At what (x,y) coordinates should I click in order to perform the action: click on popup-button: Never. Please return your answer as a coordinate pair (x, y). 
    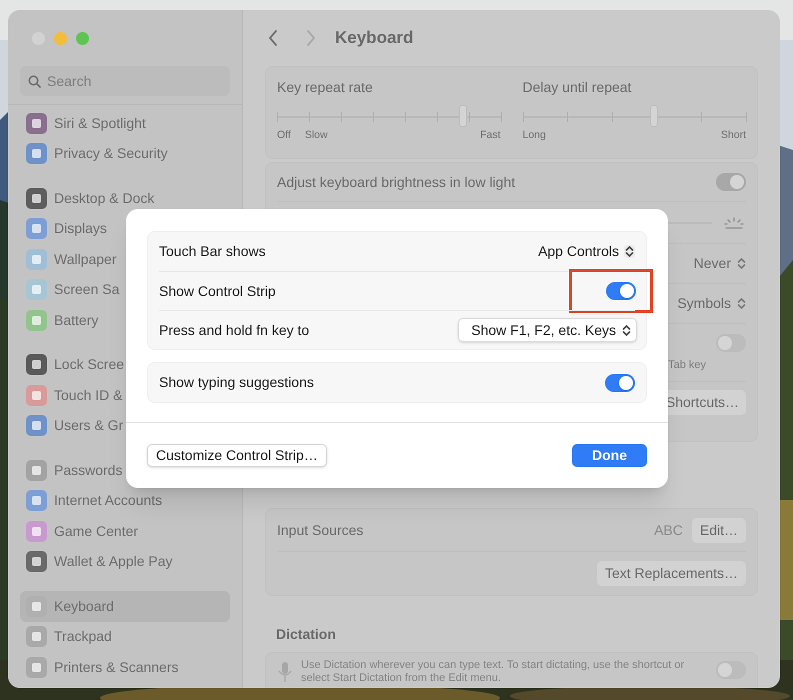
    Looking at the image, I should click on (720, 263).